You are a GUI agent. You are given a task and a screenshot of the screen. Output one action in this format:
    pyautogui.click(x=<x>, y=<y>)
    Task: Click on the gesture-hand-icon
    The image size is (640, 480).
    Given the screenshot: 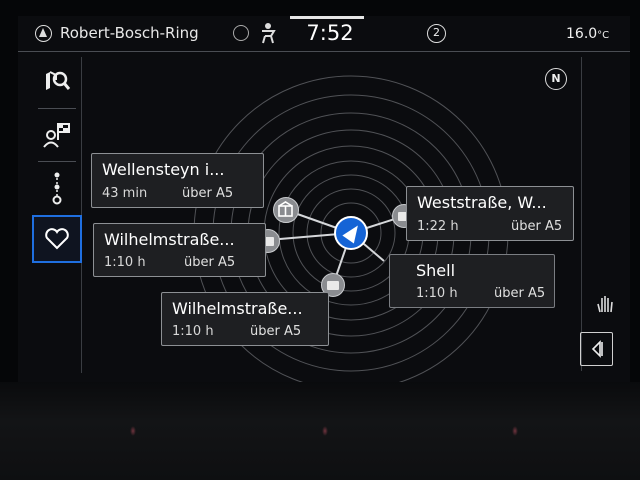 What is the action you would take?
    pyautogui.click(x=605, y=304)
    